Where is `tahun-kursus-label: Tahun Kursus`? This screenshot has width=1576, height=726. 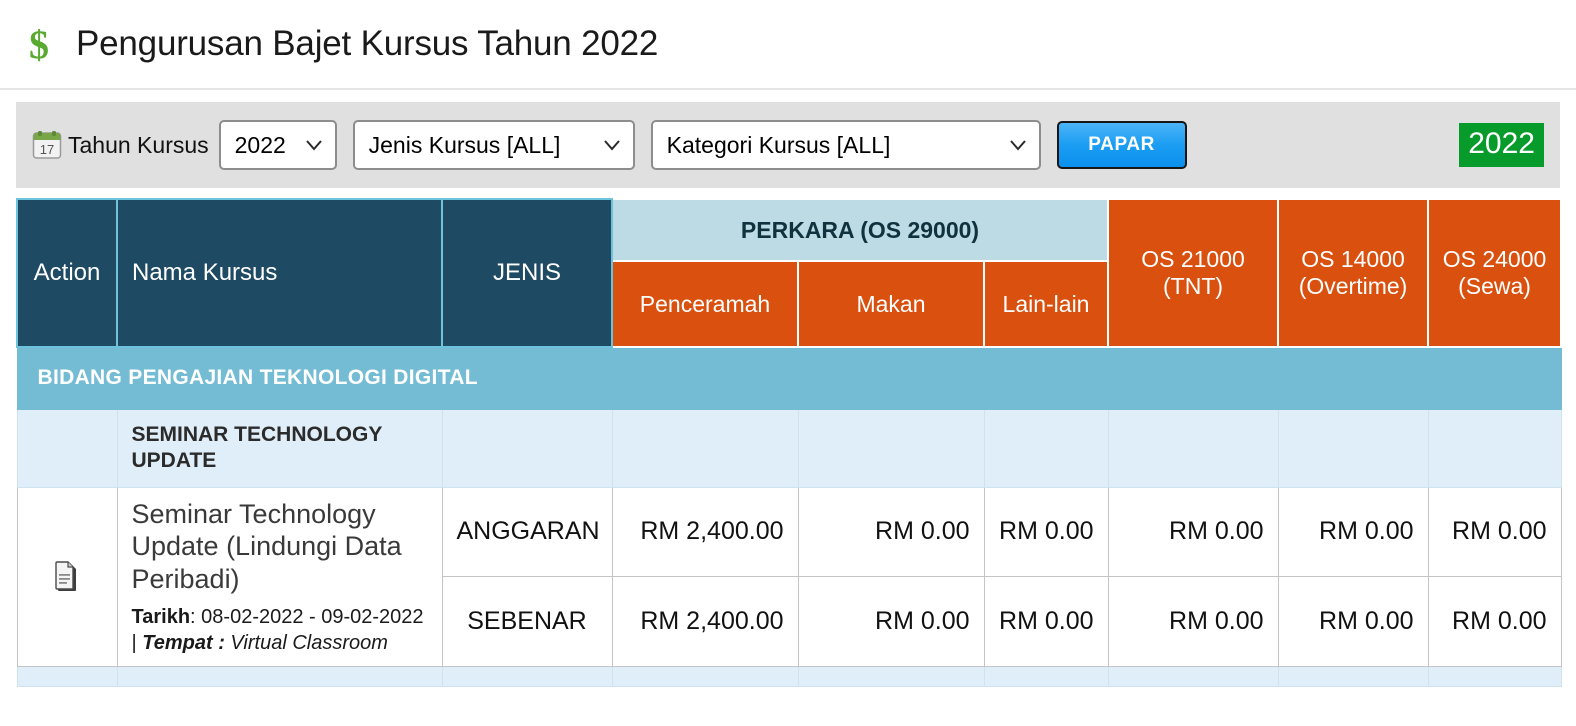
tahun-kursus-label: Tahun Kursus is located at coordinates (138, 144).